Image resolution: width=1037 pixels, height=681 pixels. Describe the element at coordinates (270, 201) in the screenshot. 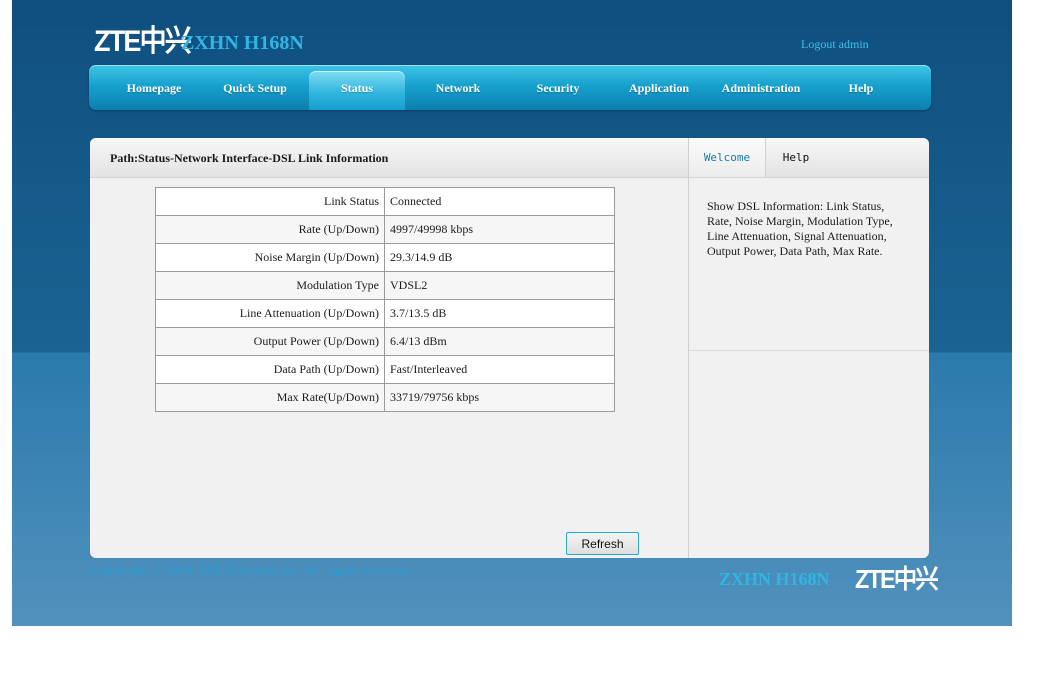

I see `row-label: Link Status` at that location.